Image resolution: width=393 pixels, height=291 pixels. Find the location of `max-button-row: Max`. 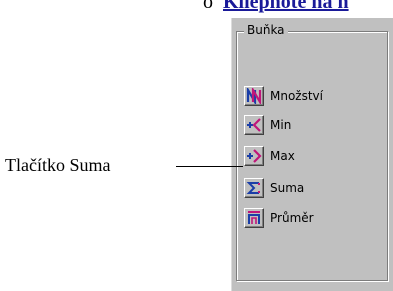

max-button-row: Max is located at coordinates (269, 156).